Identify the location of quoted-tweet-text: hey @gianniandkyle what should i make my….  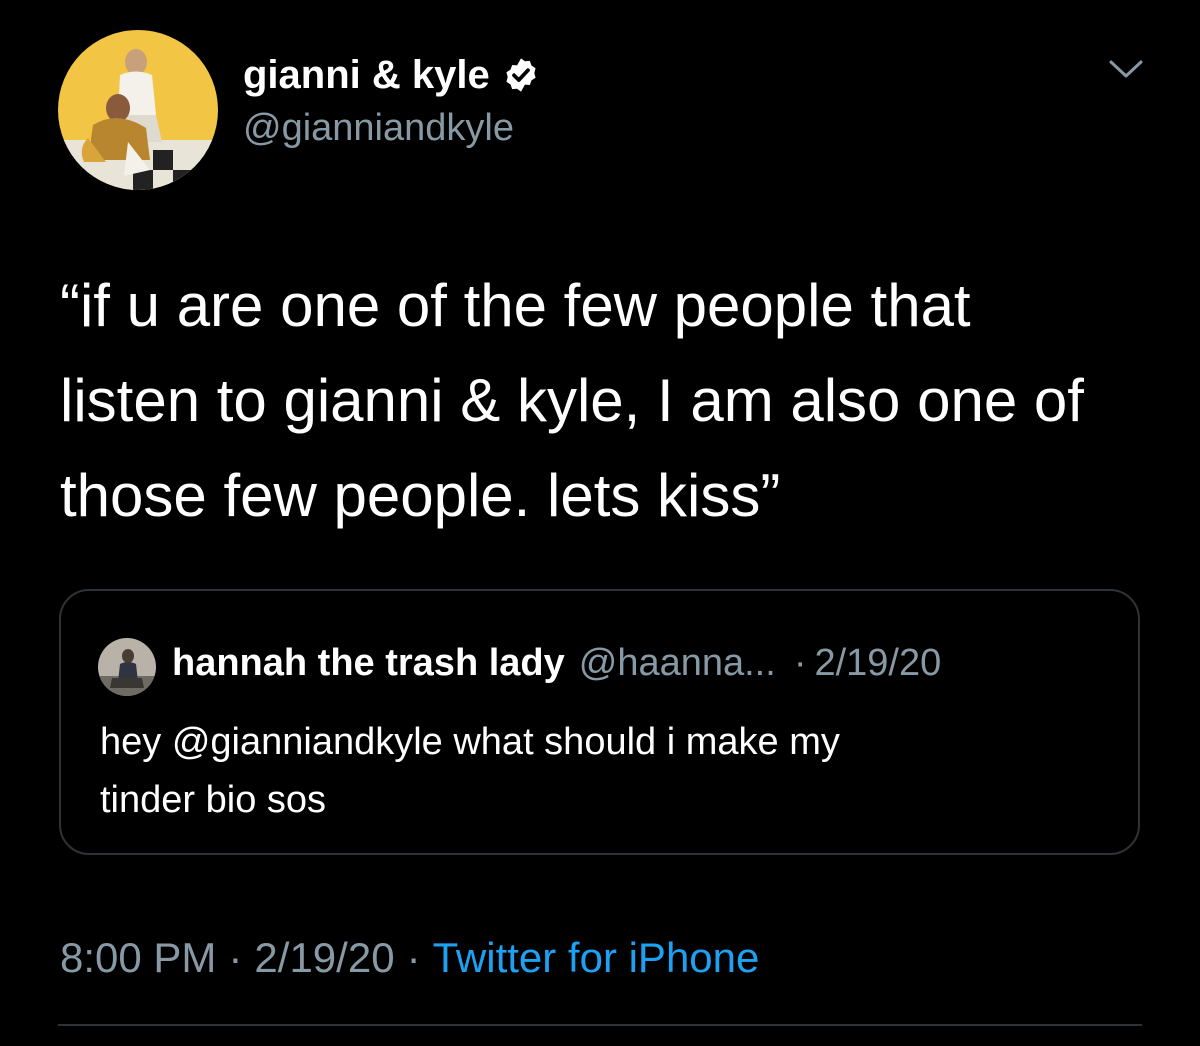
(600, 771).